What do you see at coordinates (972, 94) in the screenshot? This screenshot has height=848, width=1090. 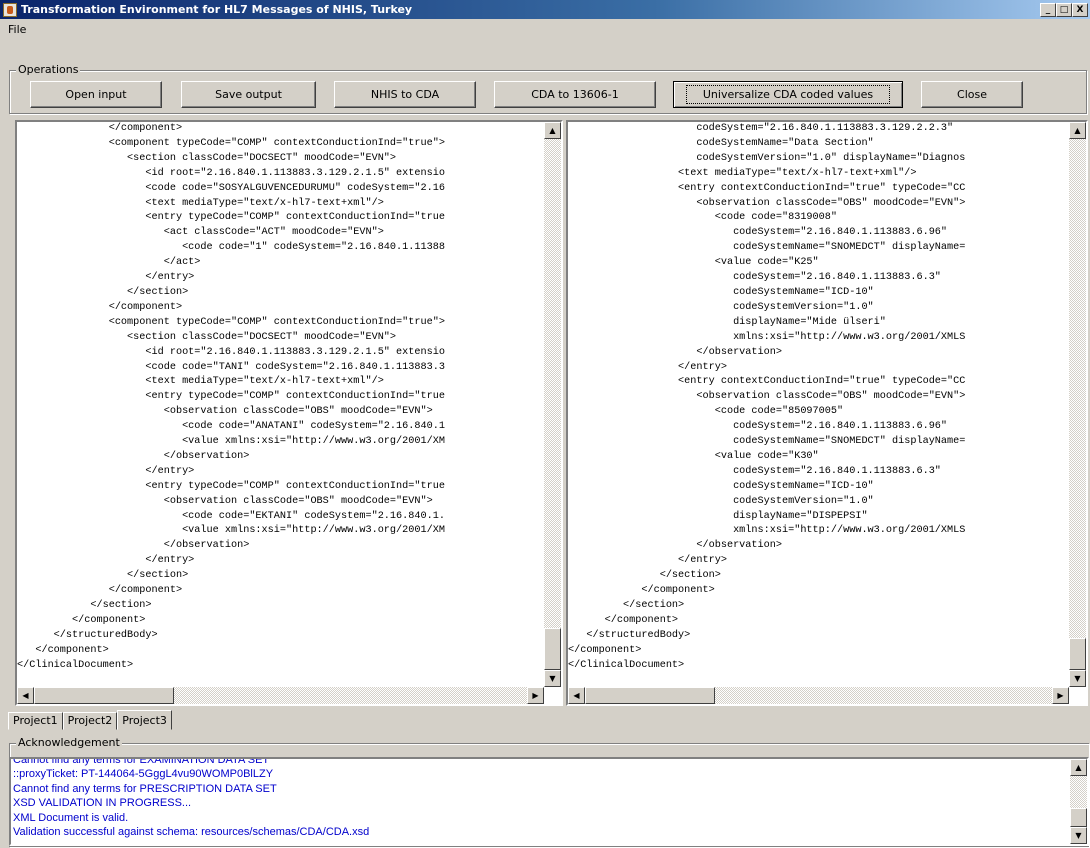 I see `close-button: Close` at bounding box center [972, 94].